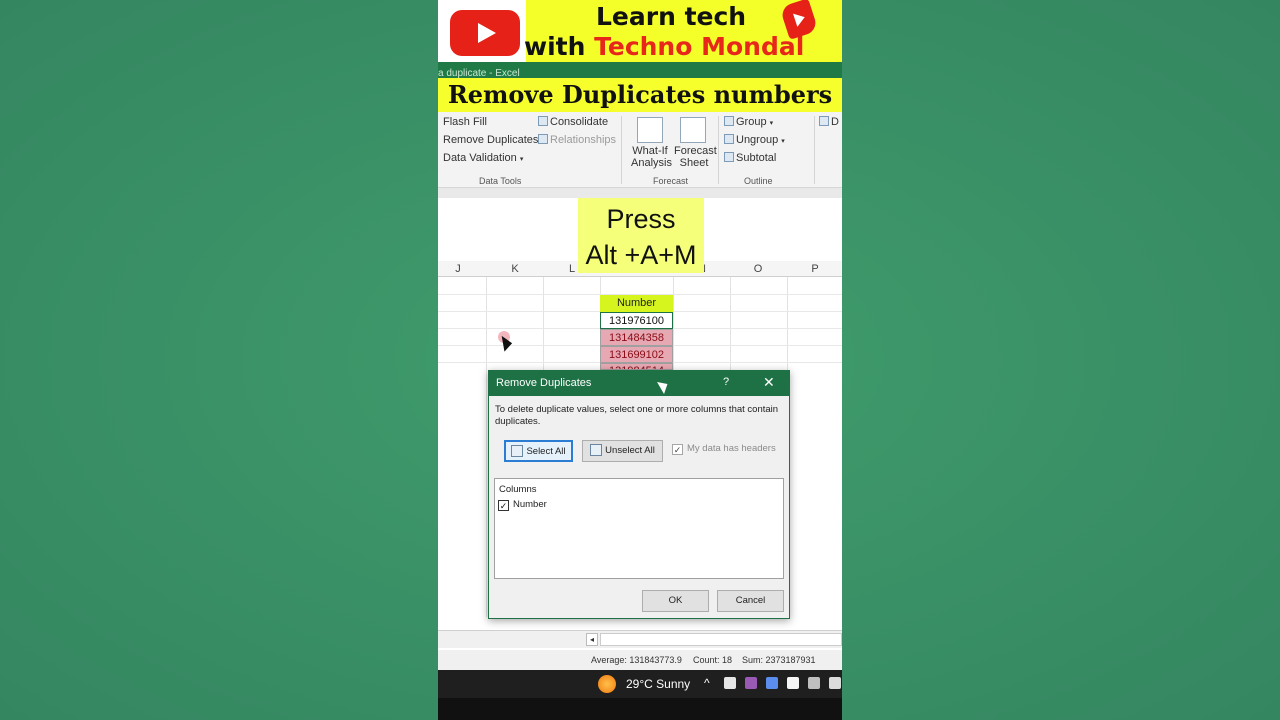  What do you see at coordinates (693, 130) in the screenshot?
I see `forecast-sheet-icon` at bounding box center [693, 130].